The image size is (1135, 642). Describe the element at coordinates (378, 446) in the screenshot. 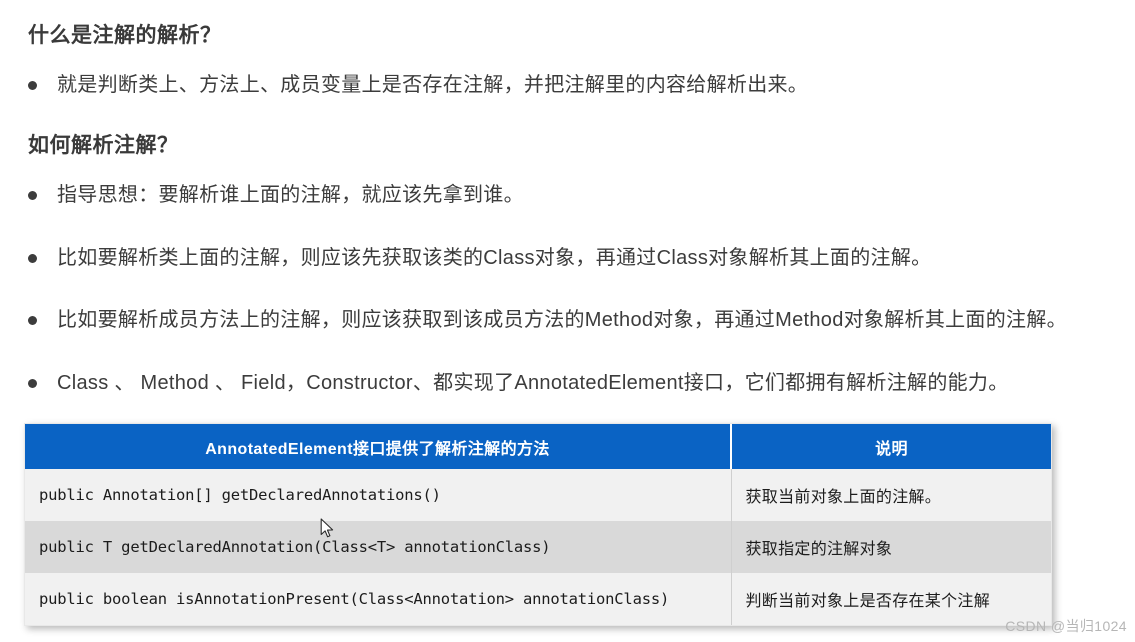

I see `table-header-methods: AnnotatedElement接口提供了解析注解的方法` at that location.